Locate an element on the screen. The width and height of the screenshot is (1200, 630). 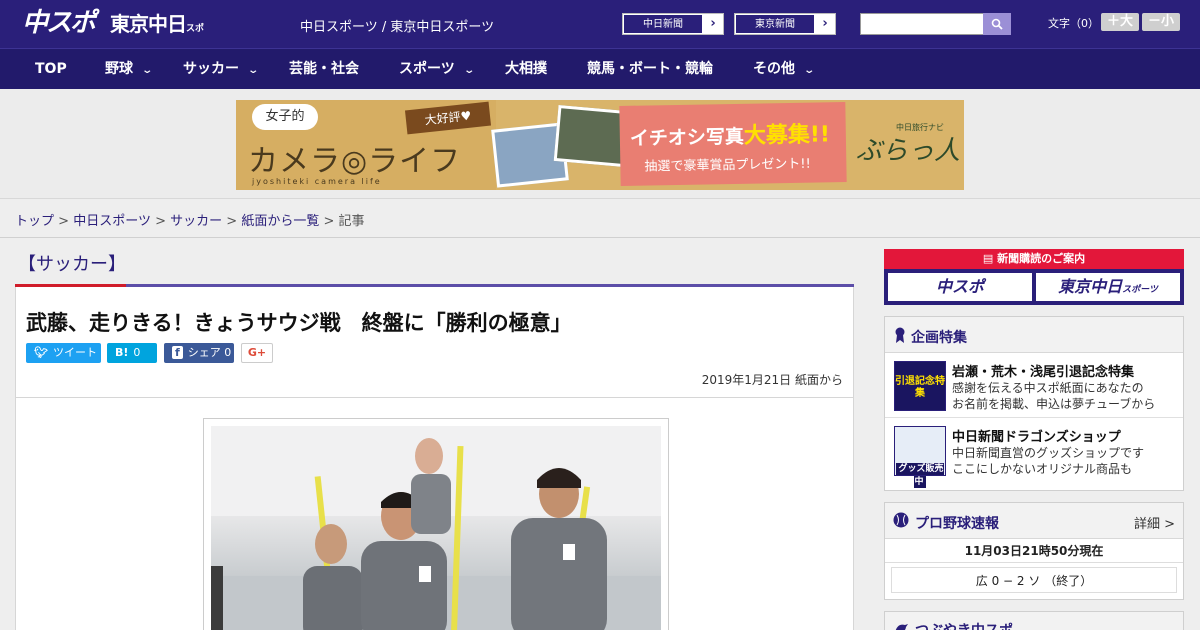
feature-title: 中日新聞ドラゴンズショップ is located at coordinates (1036, 437).